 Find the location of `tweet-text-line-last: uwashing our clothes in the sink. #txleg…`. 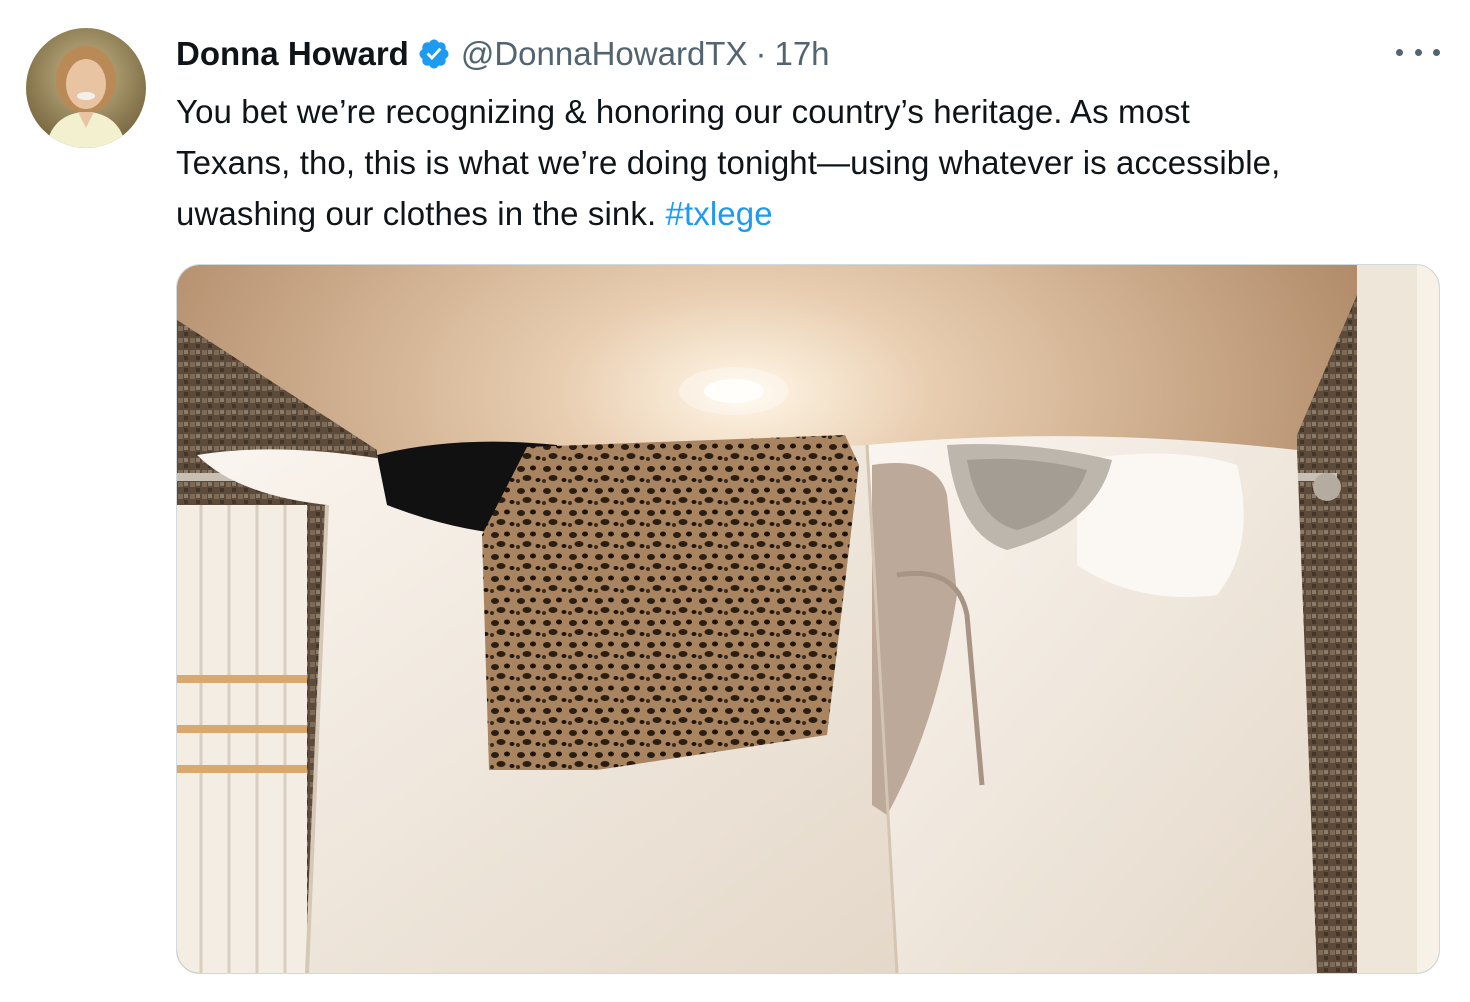

tweet-text-line-last: uwashing our clothes in the sink. #txleg… is located at coordinates (806, 213).